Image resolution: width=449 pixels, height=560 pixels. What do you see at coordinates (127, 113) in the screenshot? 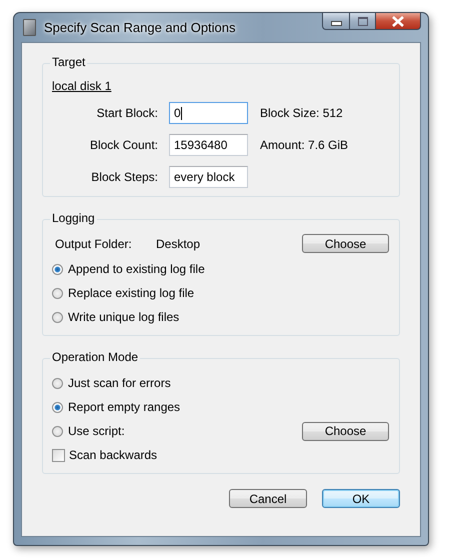
I see `field-label: Start Block:` at bounding box center [127, 113].